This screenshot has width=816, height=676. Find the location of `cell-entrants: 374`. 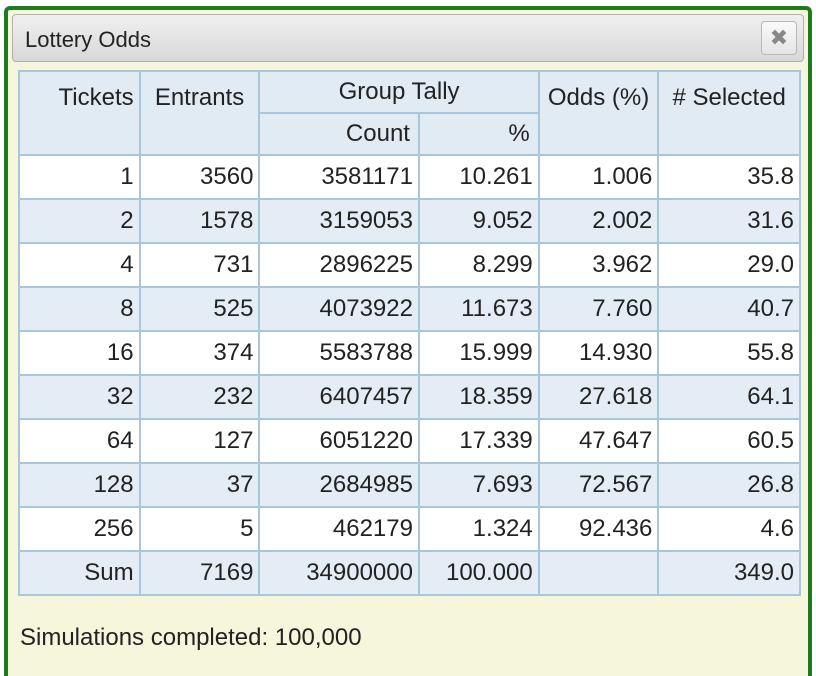

cell-entrants: 374 is located at coordinates (199, 353).